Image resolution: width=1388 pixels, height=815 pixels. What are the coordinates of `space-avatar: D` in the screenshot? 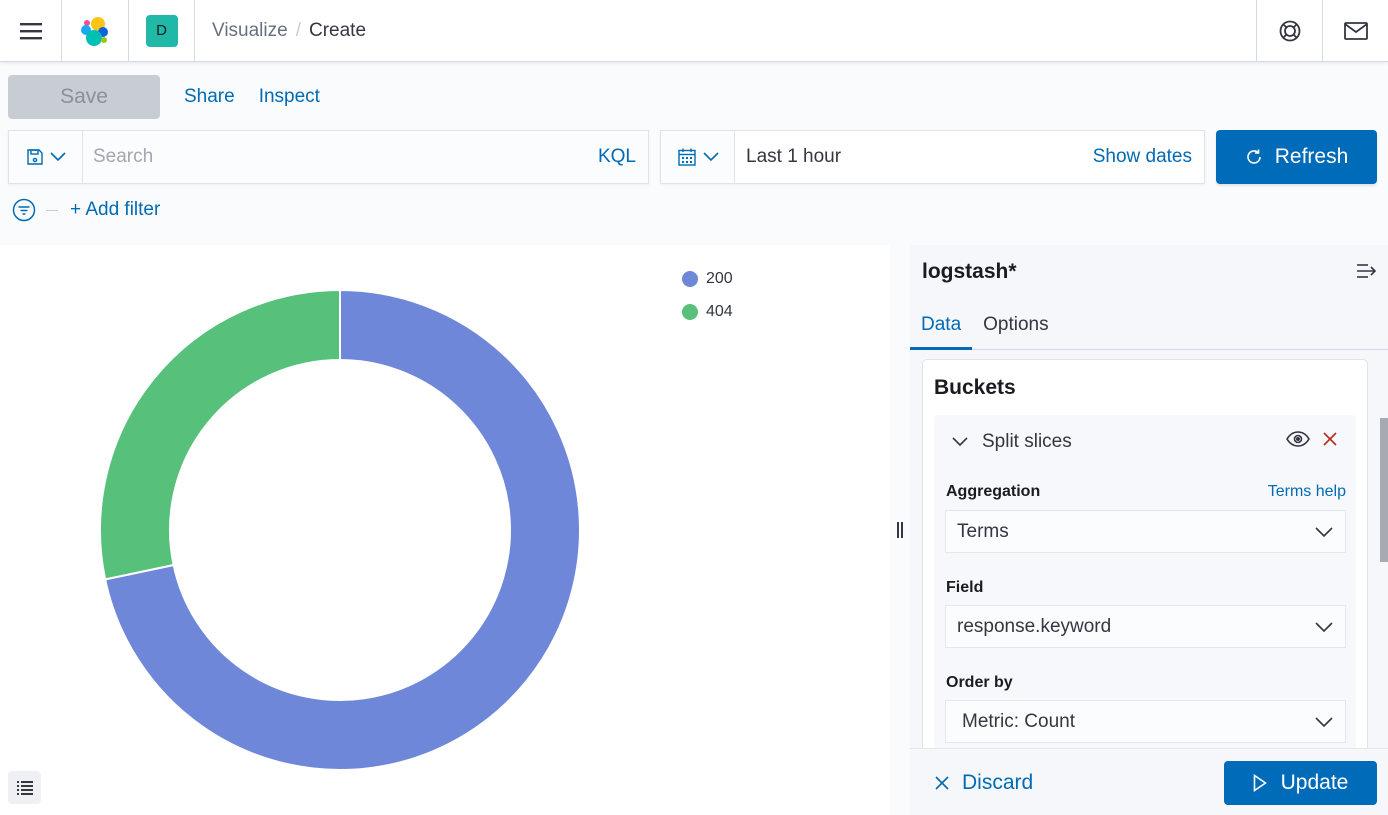 It's located at (161, 30).